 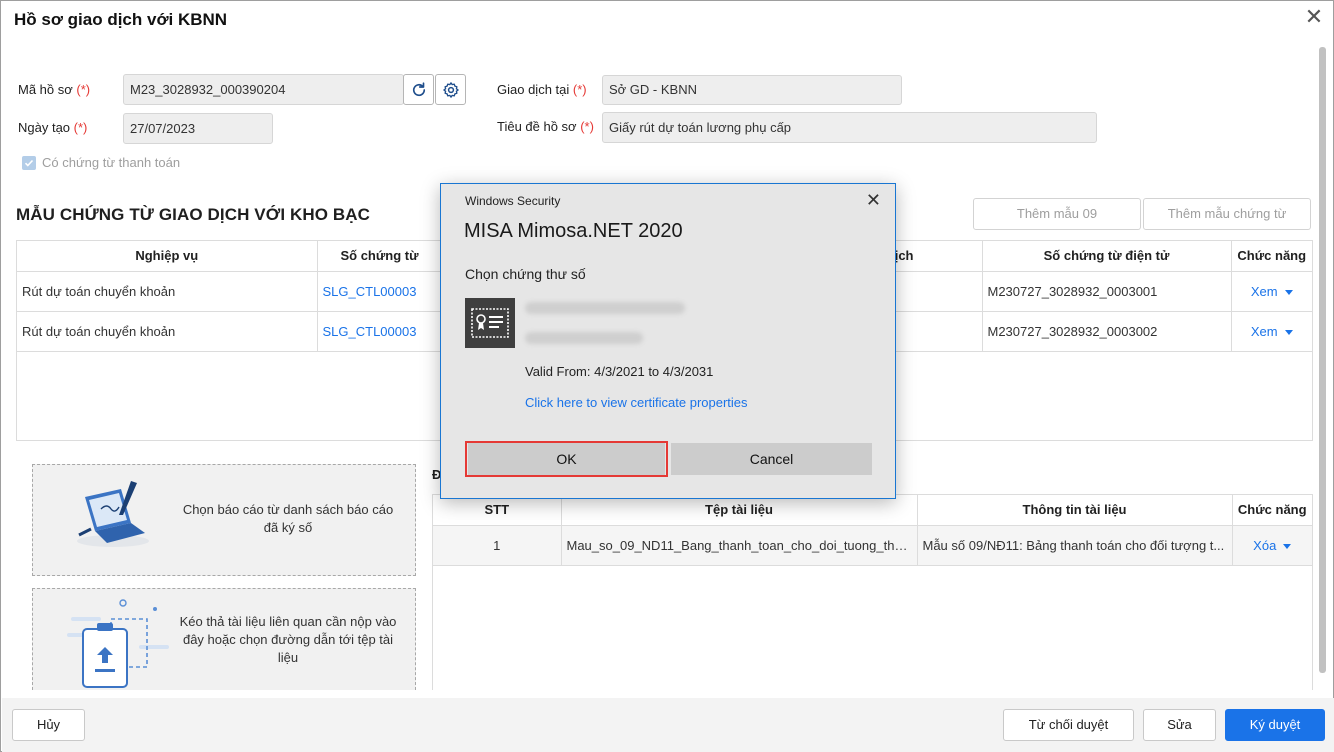 I want to click on ma-ho-so-field: M23_3028932_000390204, so click(x=263, y=89).